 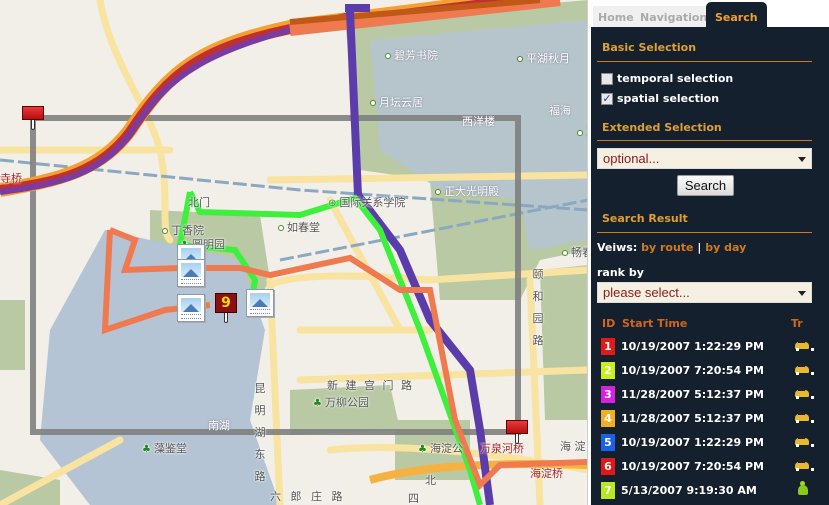 I want to click on start-time: 5/13/2007 9:19:30 AM, so click(x=689, y=490).